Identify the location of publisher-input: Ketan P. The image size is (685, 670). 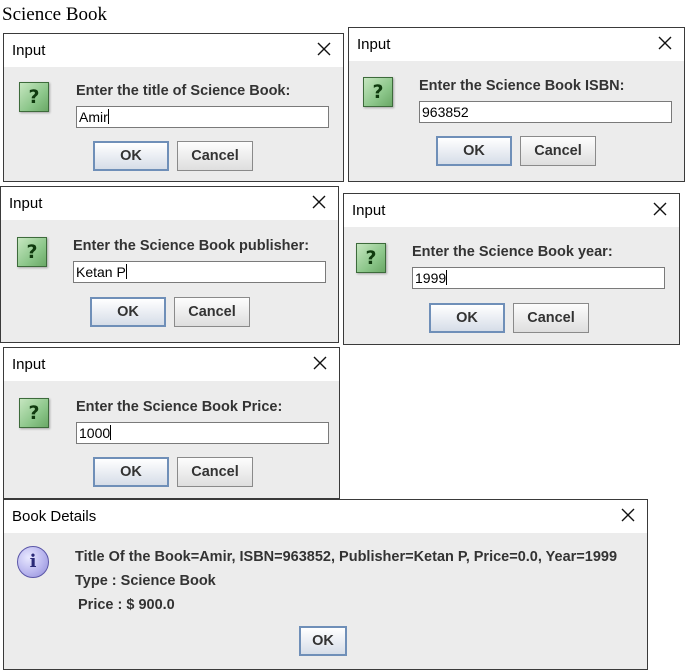
(199, 272).